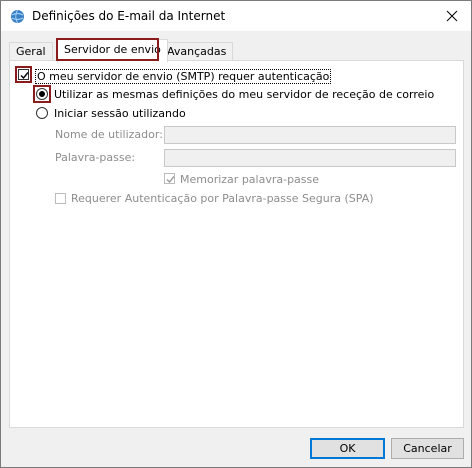  What do you see at coordinates (310, 158) in the screenshot?
I see `password-input` at bounding box center [310, 158].